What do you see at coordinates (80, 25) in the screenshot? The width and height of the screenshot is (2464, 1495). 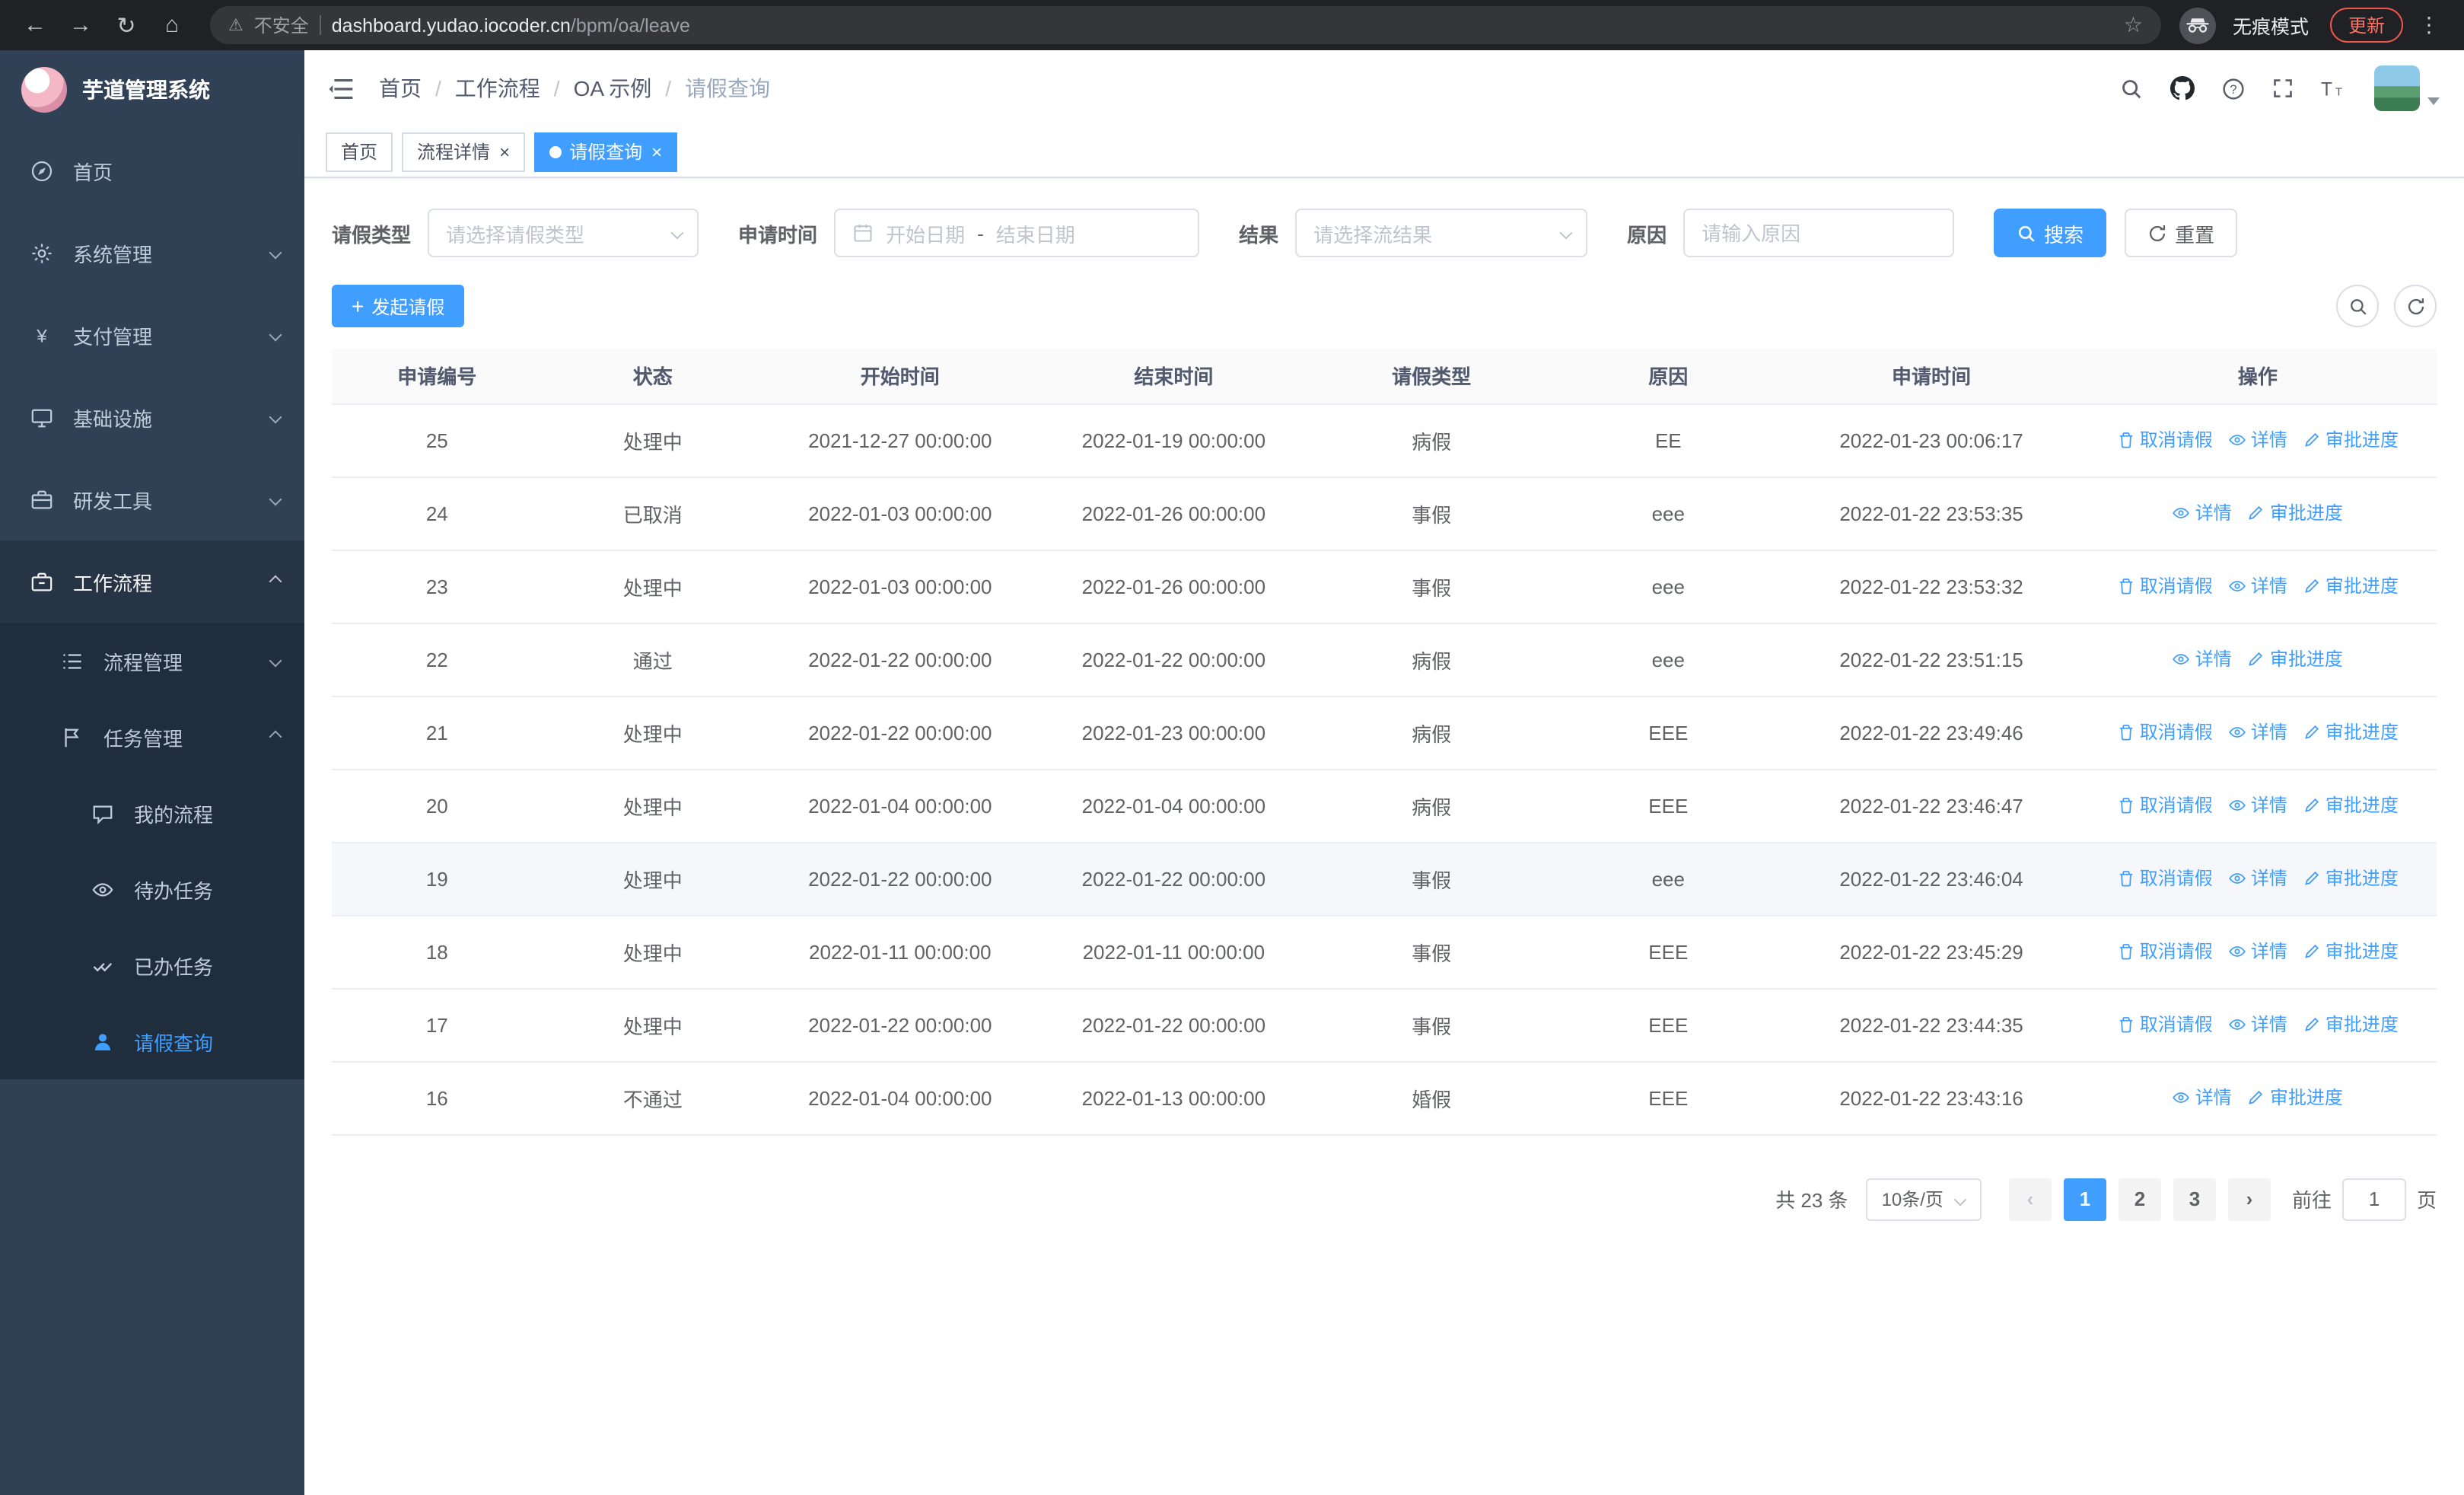 I see `forward-icon: →` at bounding box center [80, 25].